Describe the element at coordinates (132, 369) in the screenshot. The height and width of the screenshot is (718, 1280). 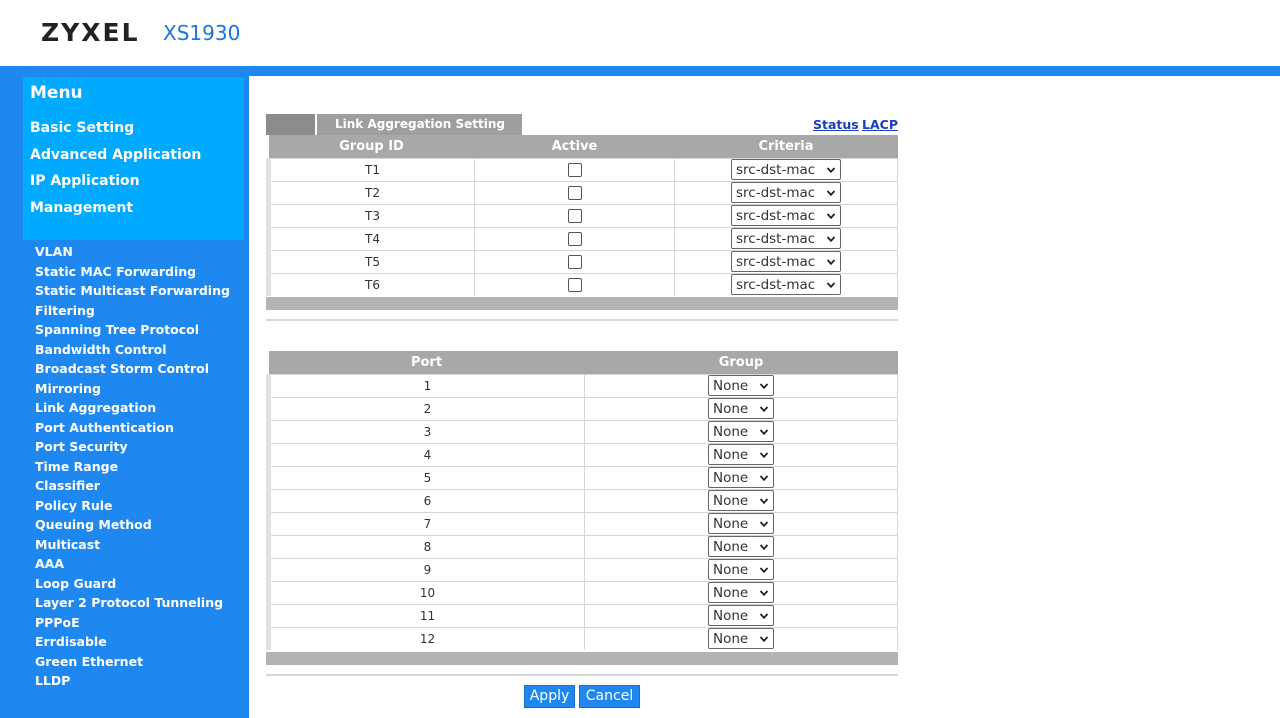
I see `submenu-item-broadcast-storm-control: Broadcast Storm Control` at that location.